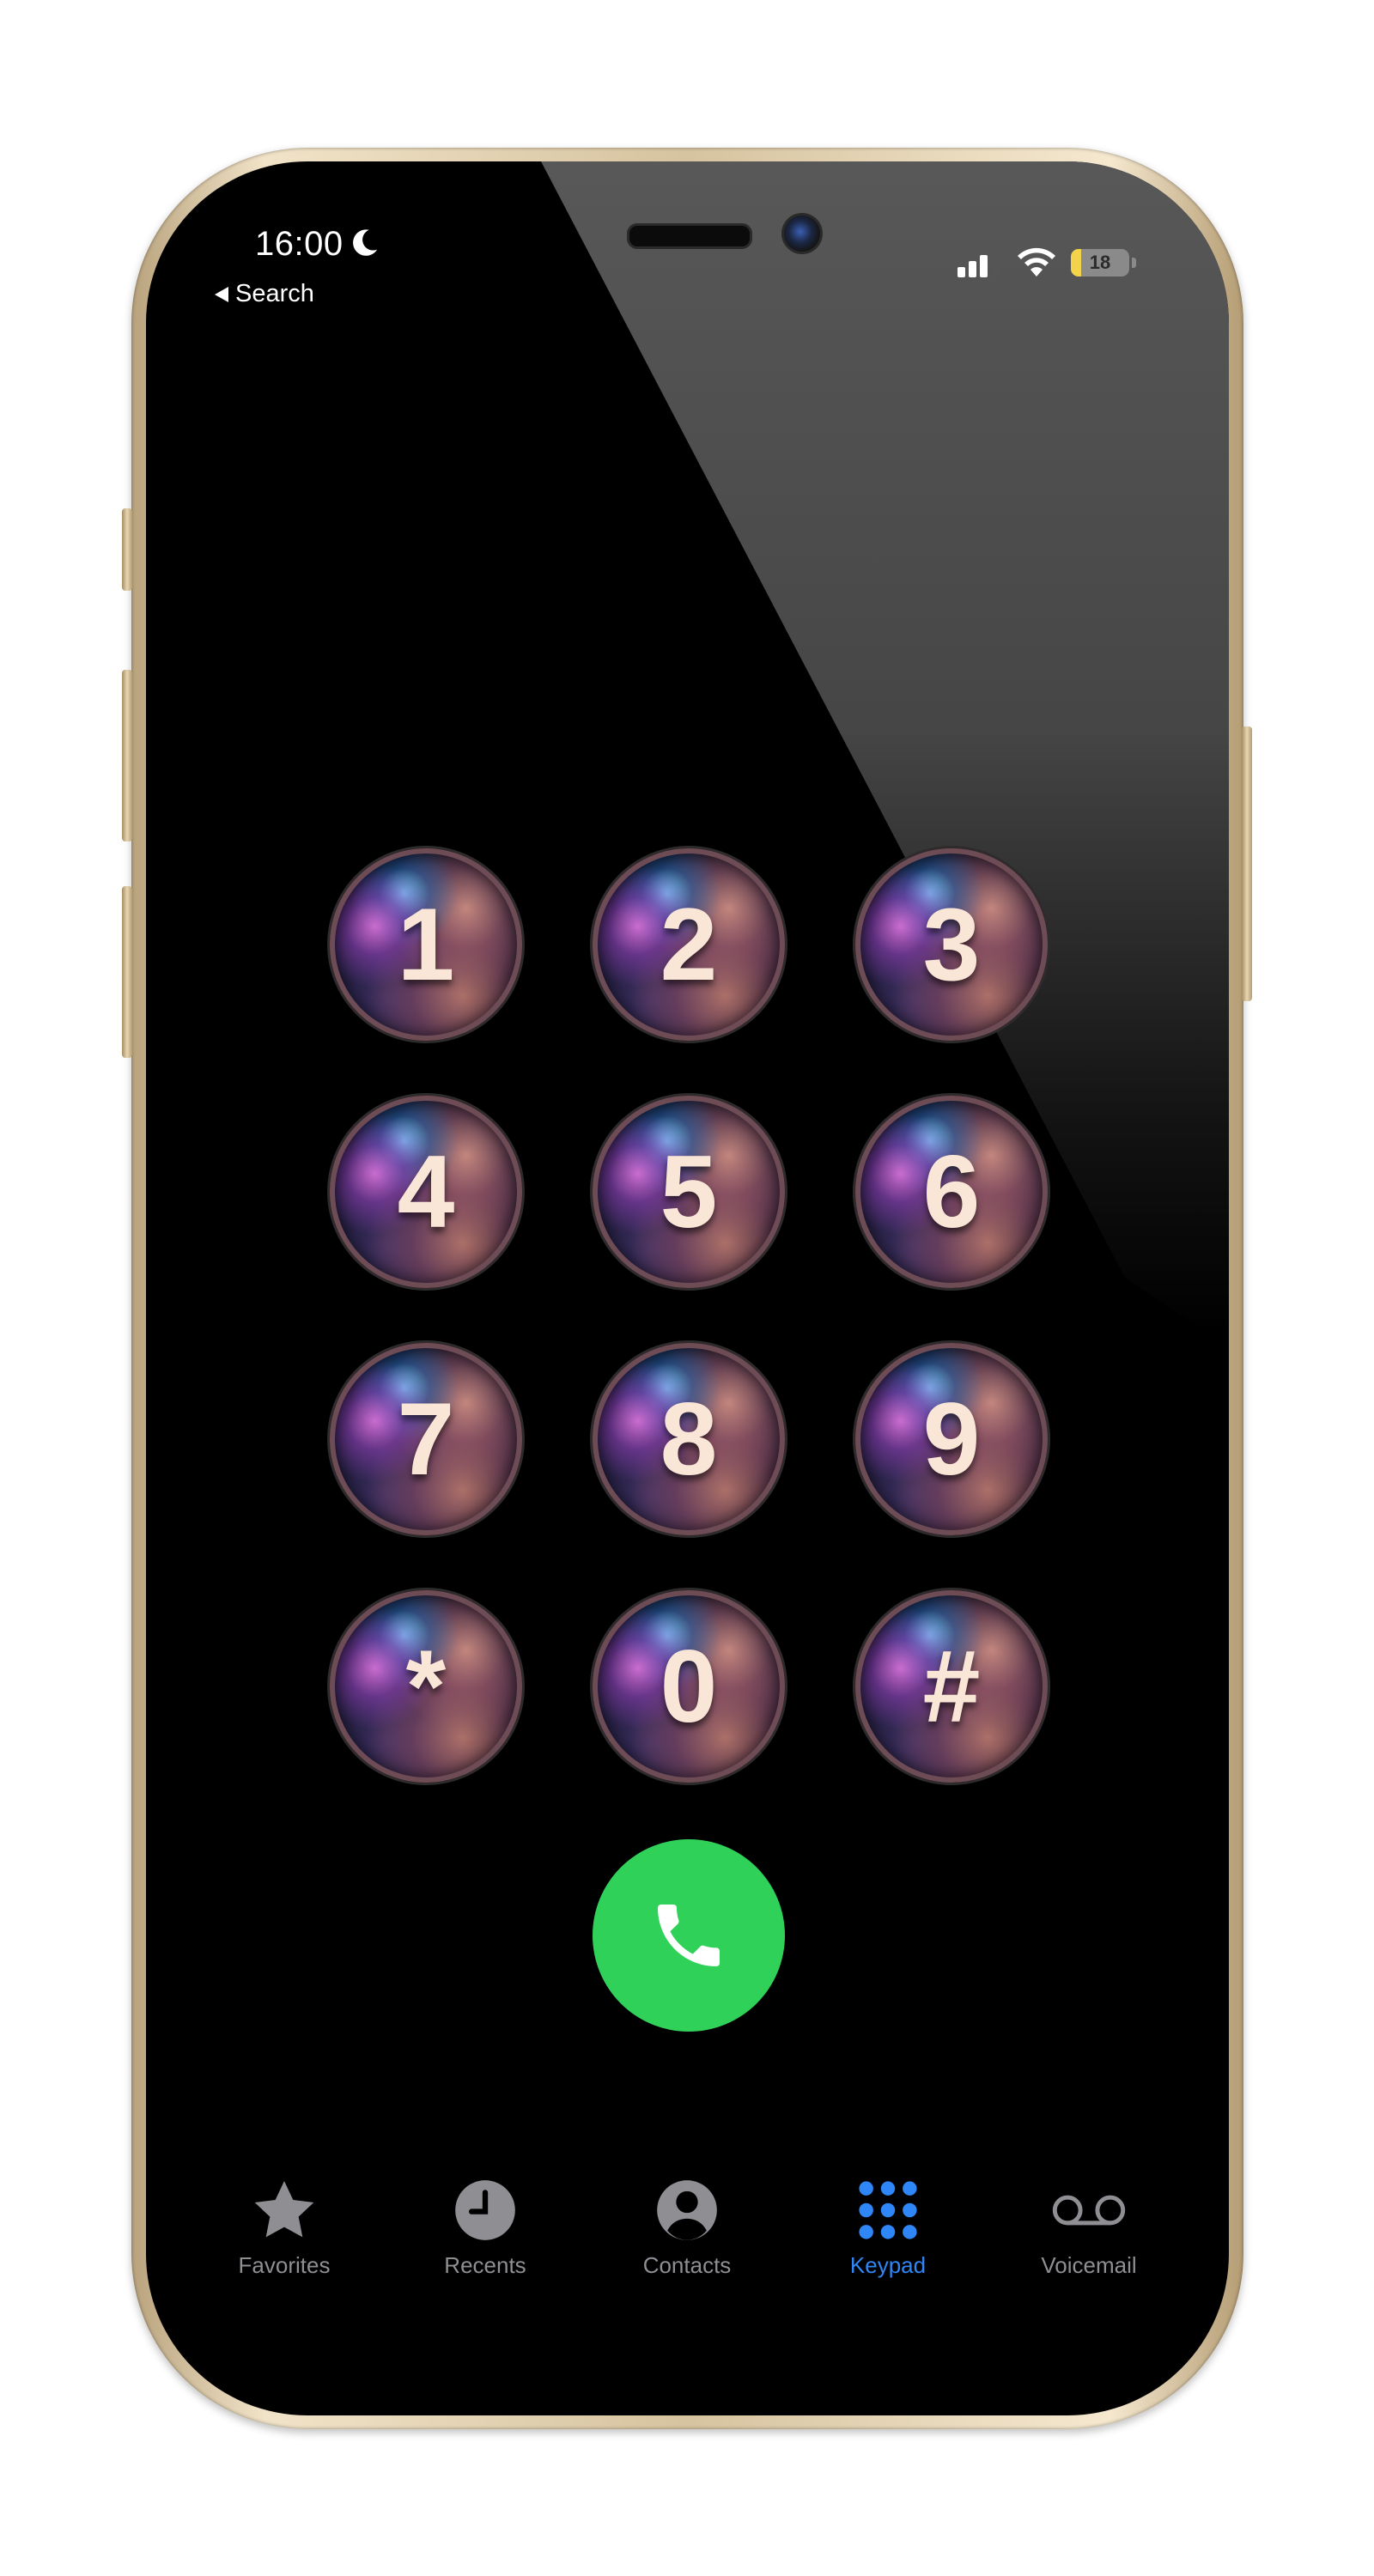 This screenshot has width=1374, height=2576. I want to click on key-2-label: 2, so click(689, 944).